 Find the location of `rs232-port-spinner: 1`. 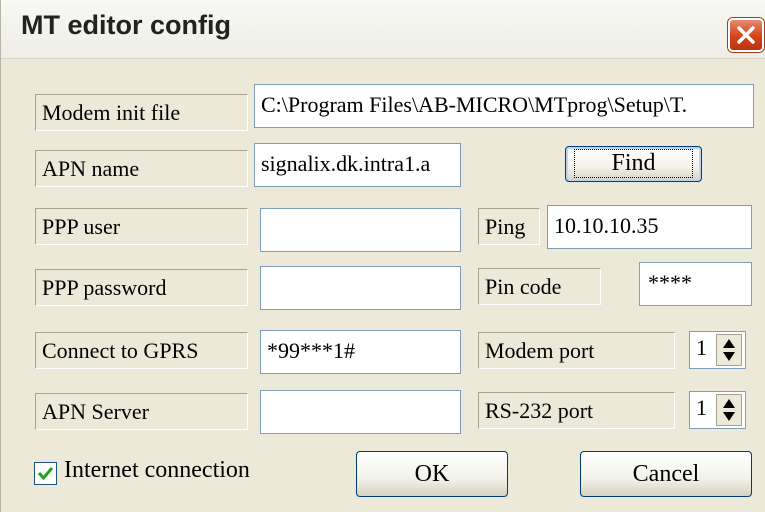

rs232-port-spinner: 1 is located at coordinates (717, 410).